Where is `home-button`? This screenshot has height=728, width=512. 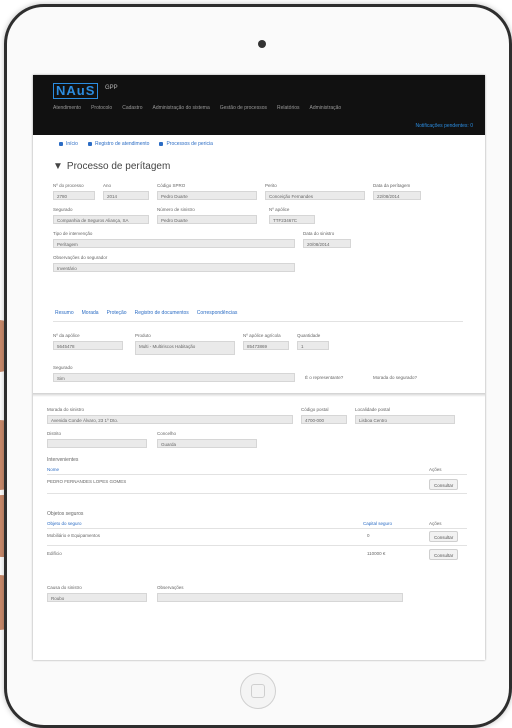
home-button is located at coordinates (258, 691).